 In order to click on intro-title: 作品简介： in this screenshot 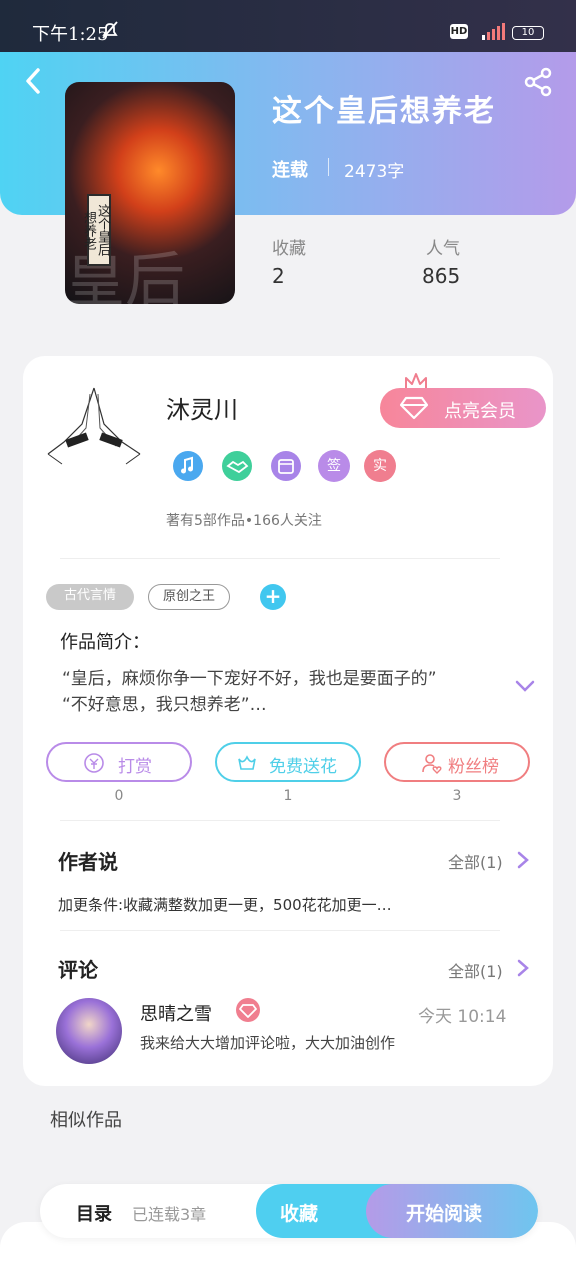, I will do `click(105, 642)`.